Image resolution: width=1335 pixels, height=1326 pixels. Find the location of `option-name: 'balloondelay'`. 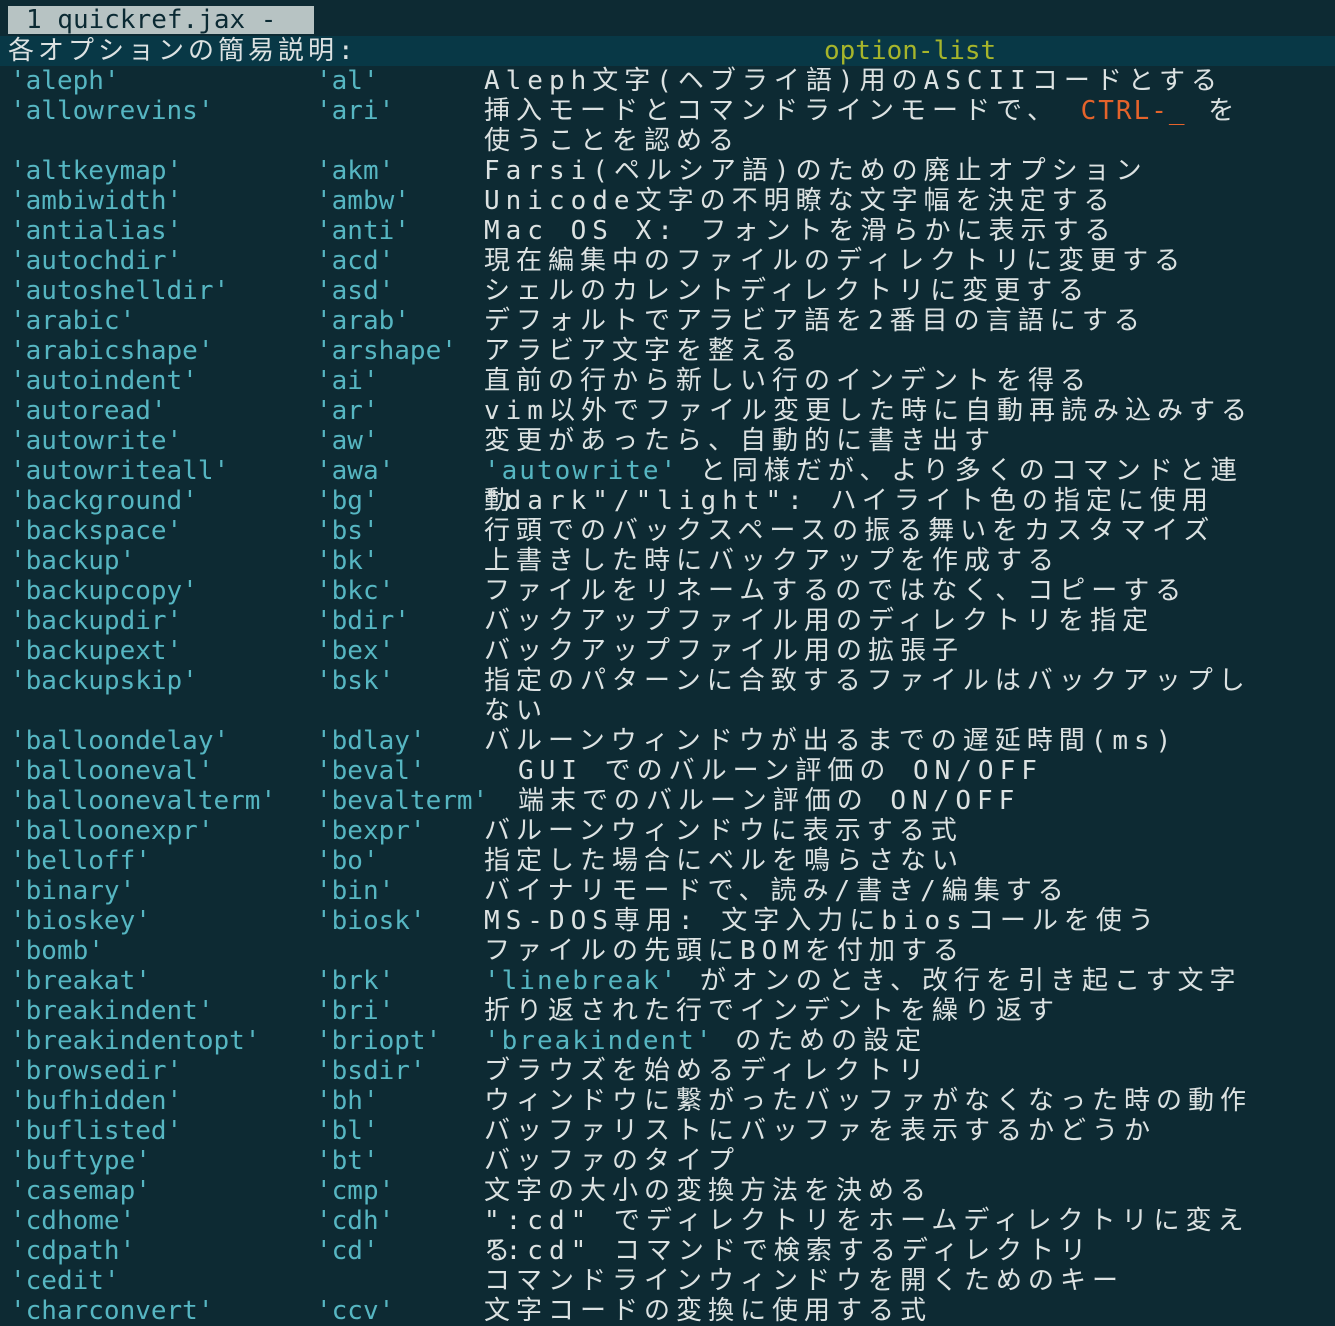

option-name: 'balloondelay' is located at coordinates (119, 741).